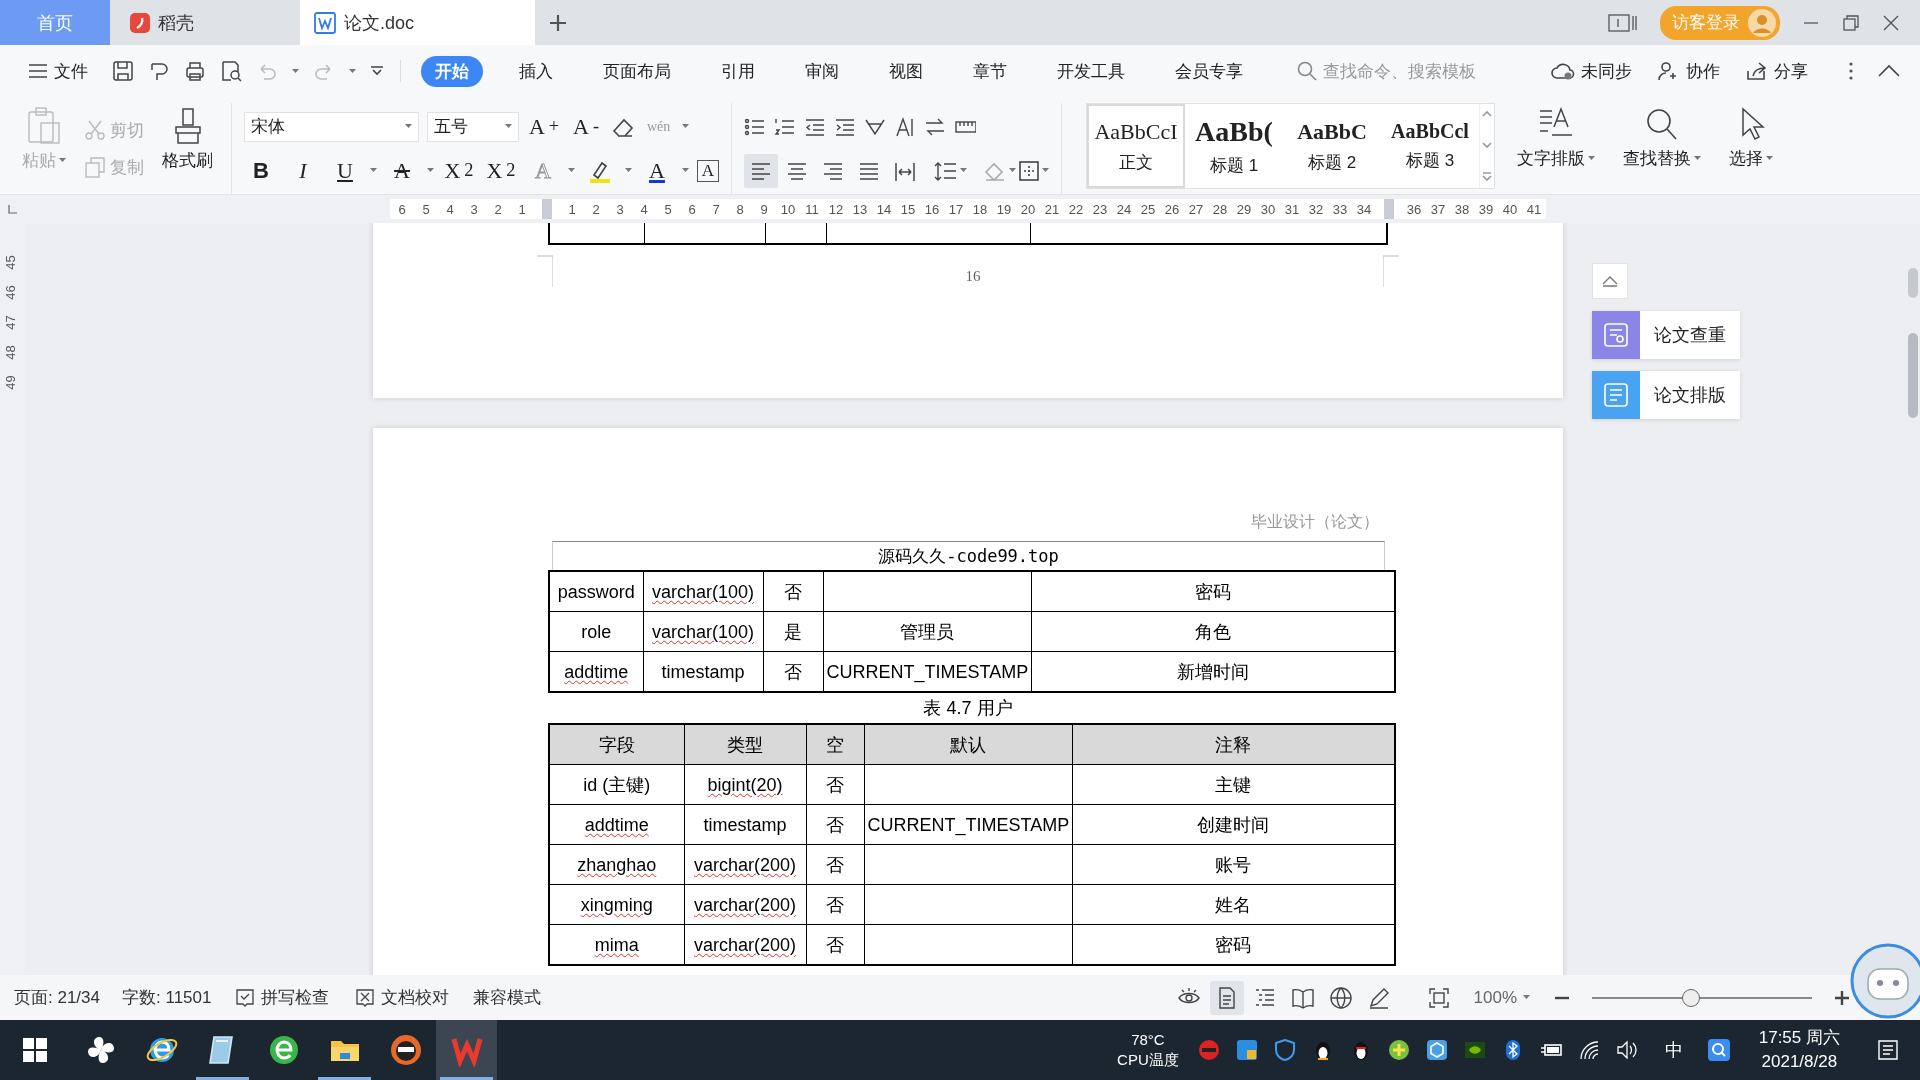 This screenshot has width=1920, height=1080. I want to click on ribbon-tab: 审阅, so click(822, 71).